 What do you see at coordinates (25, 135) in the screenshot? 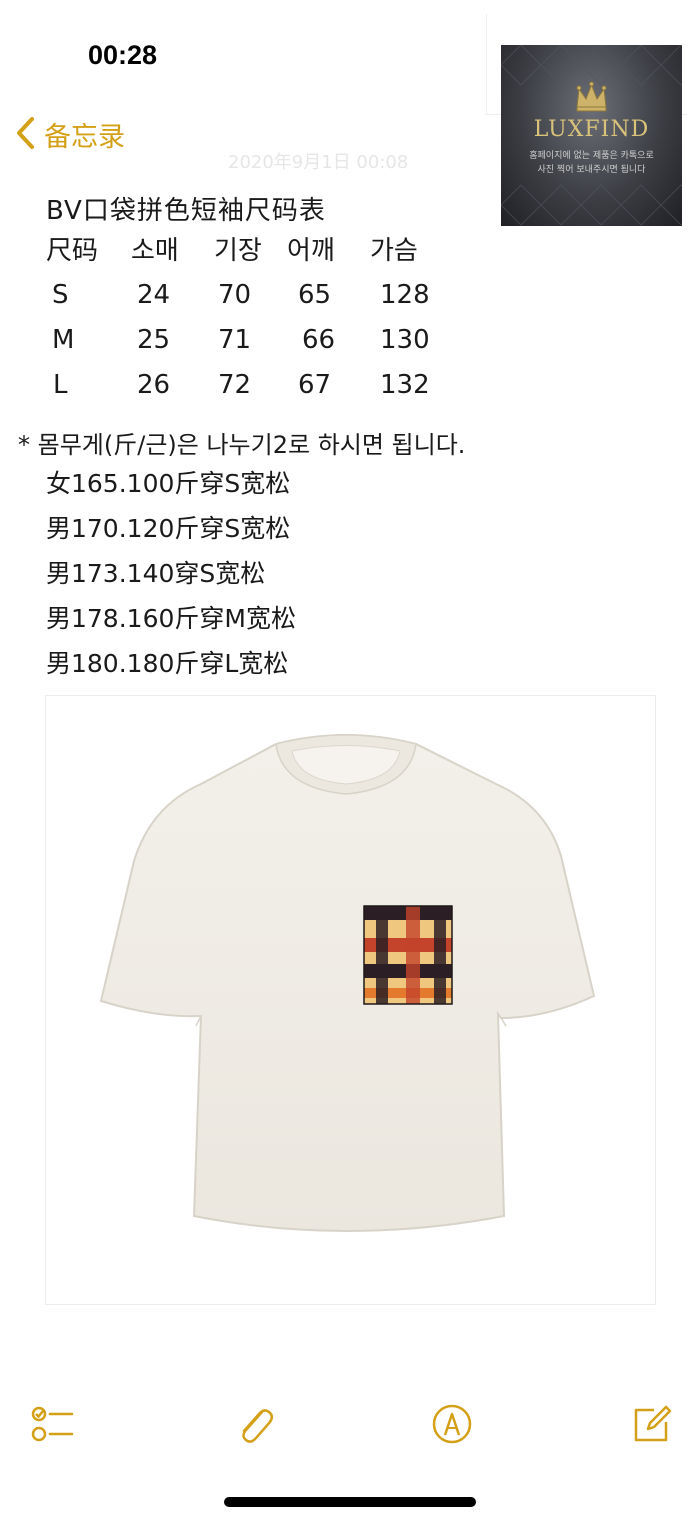
I see `chevron-left-icon` at bounding box center [25, 135].